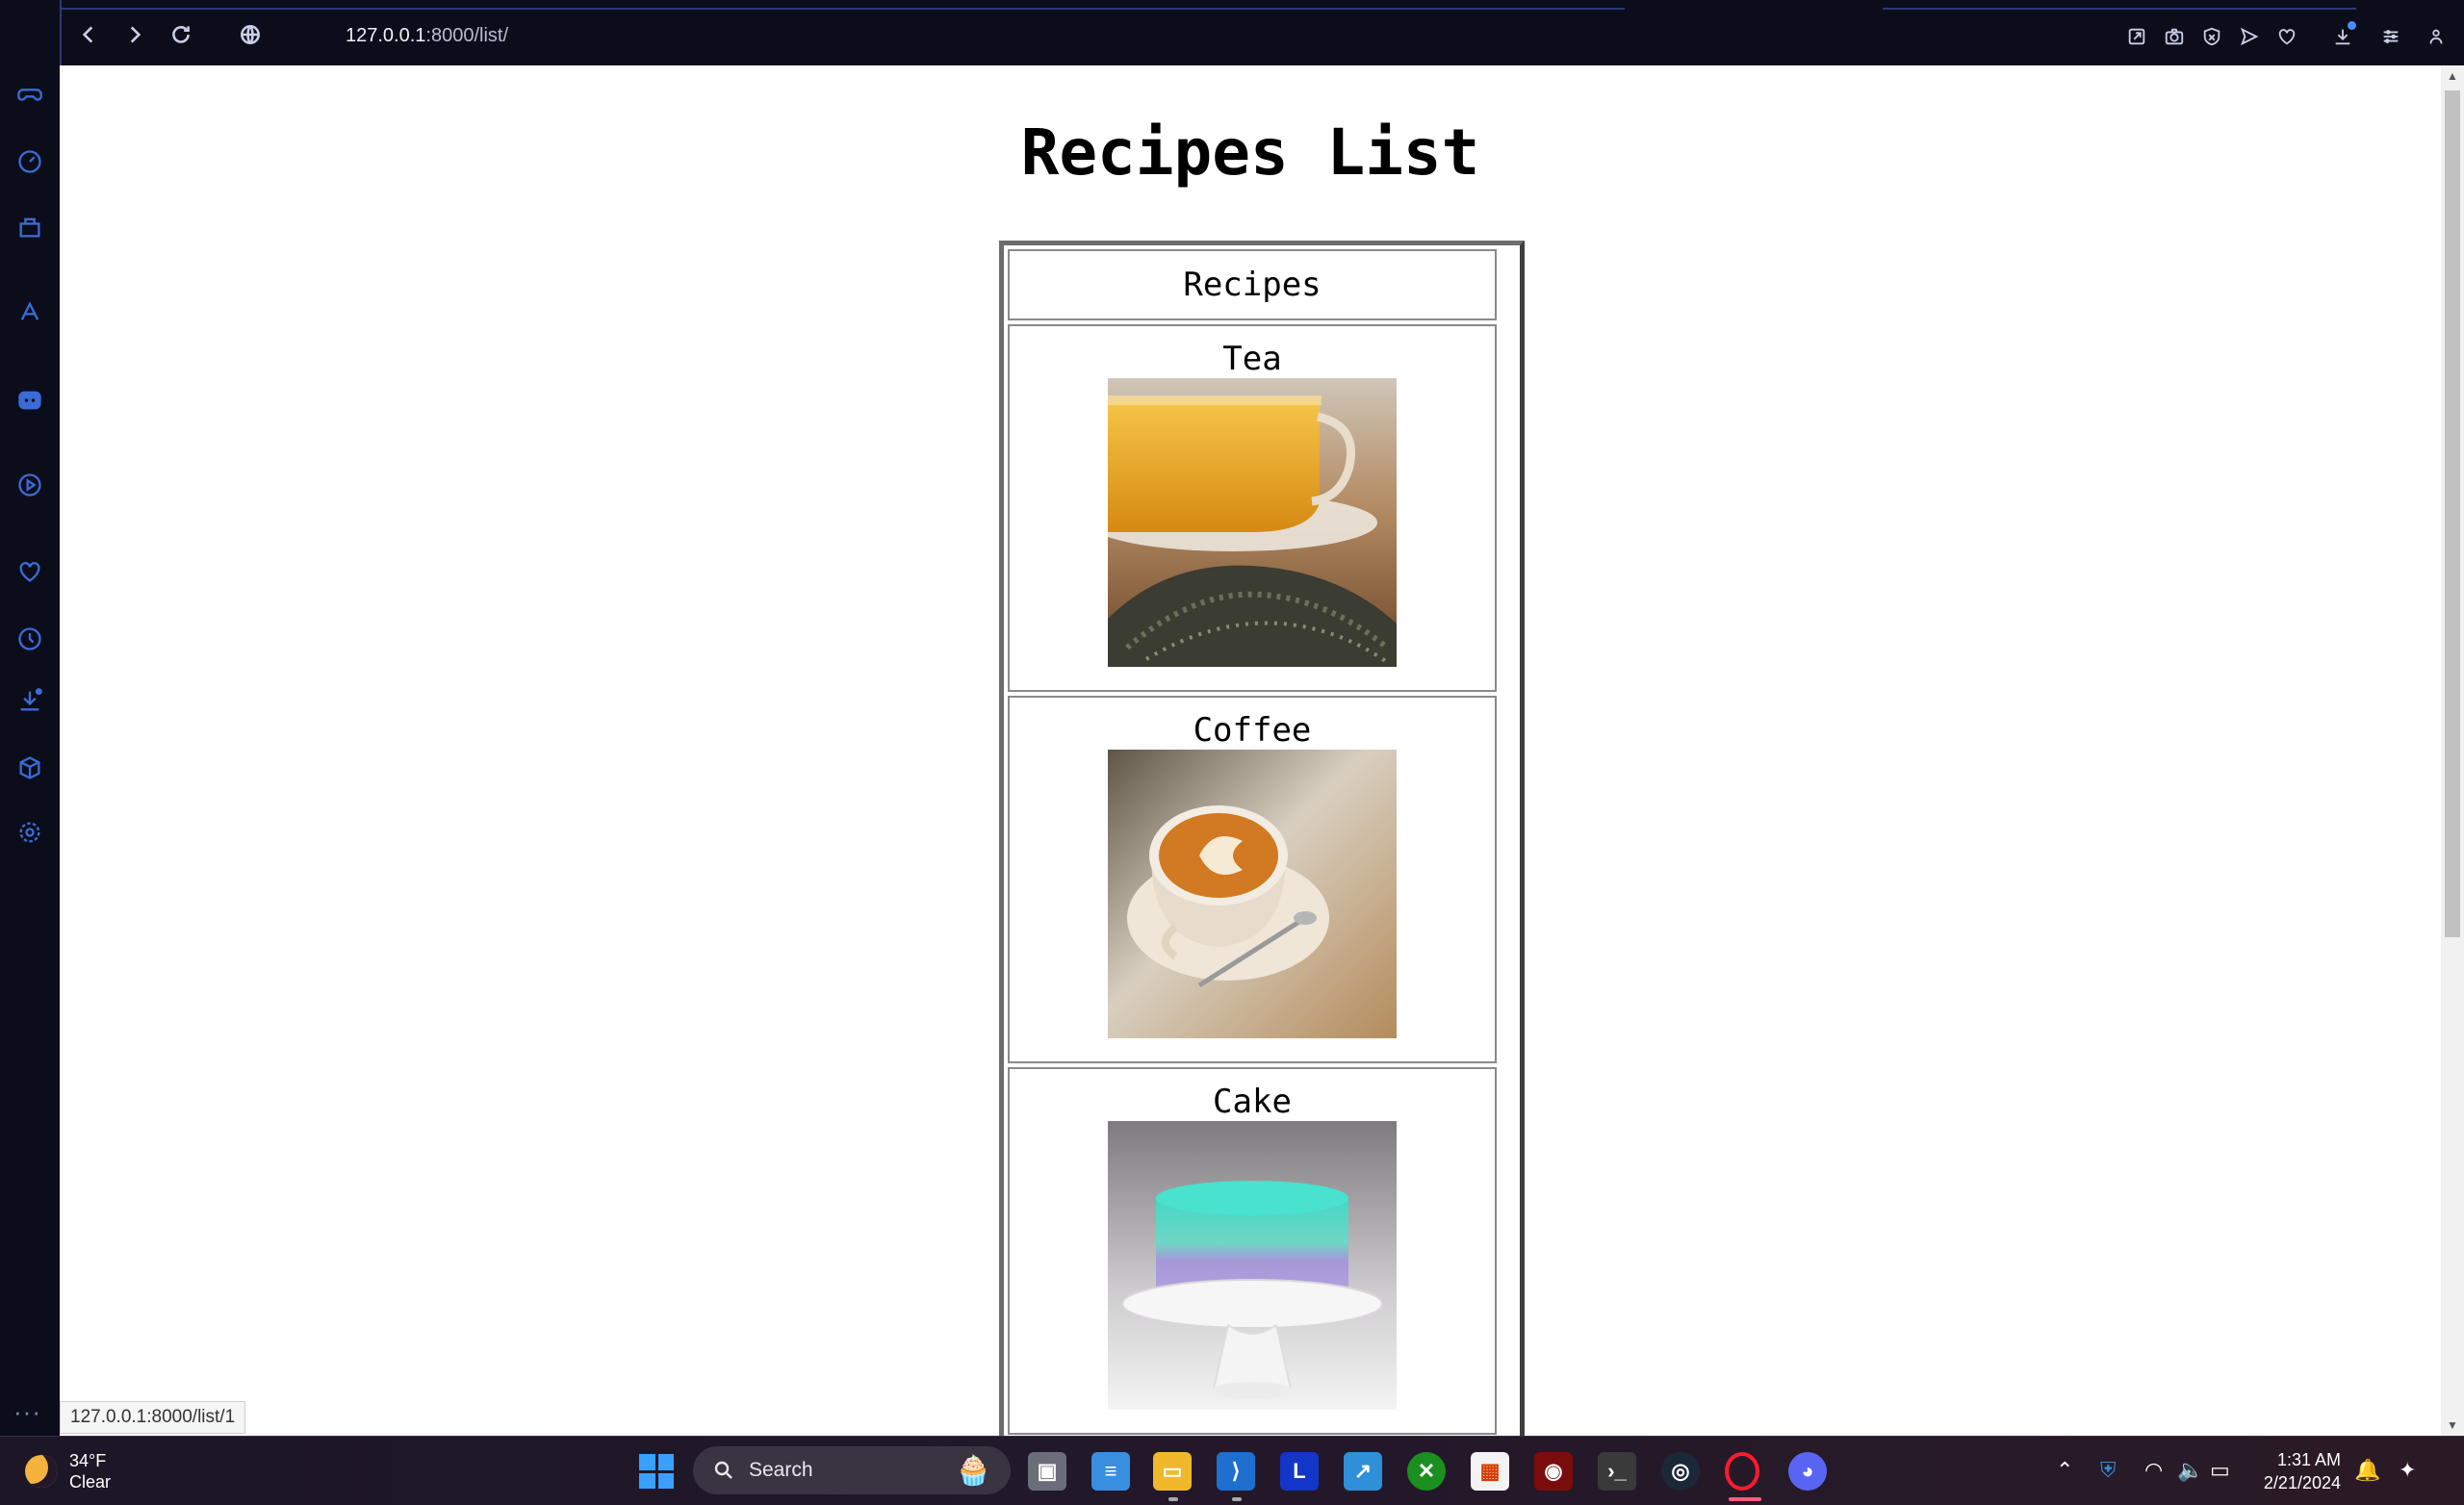 This screenshot has height=1505, width=2464. Describe the element at coordinates (723, 1470) in the screenshot. I see `search-icon` at that location.